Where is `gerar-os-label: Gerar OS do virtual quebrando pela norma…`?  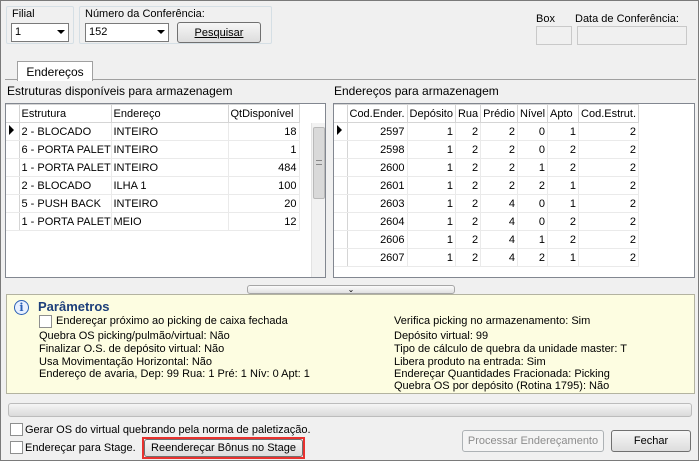
gerar-os-label: Gerar OS do virtual quebrando pela norma… is located at coordinates (168, 430).